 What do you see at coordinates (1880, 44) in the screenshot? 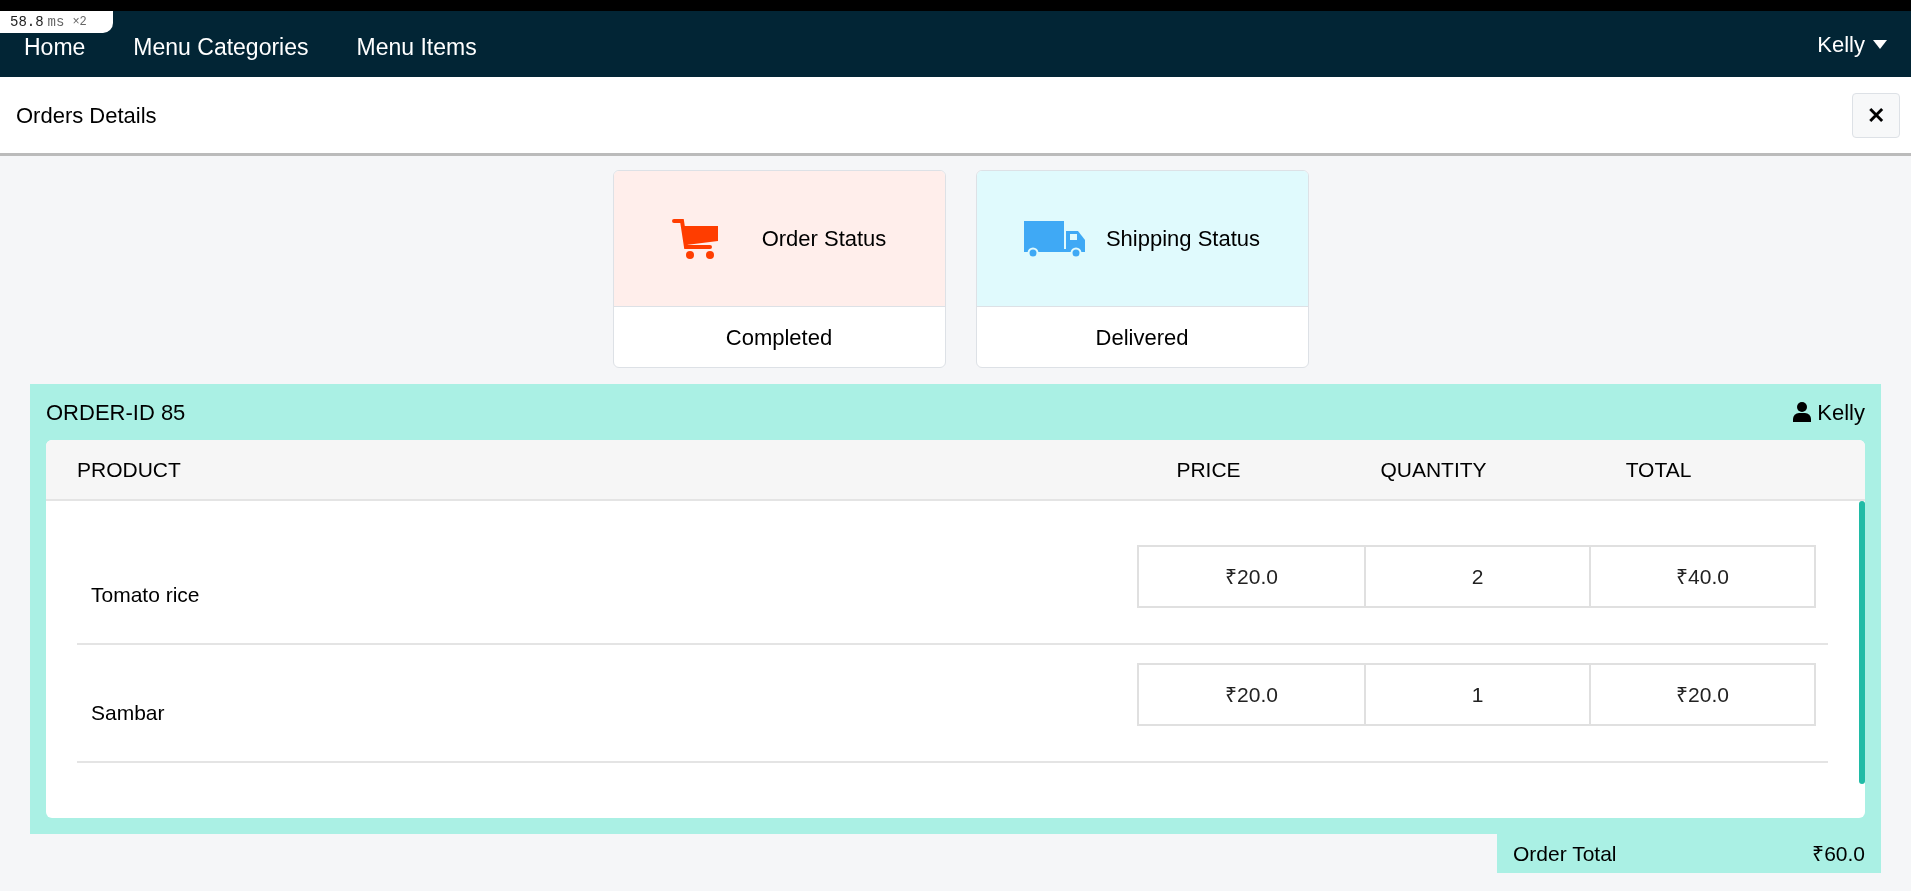
I see `caret-icon` at bounding box center [1880, 44].